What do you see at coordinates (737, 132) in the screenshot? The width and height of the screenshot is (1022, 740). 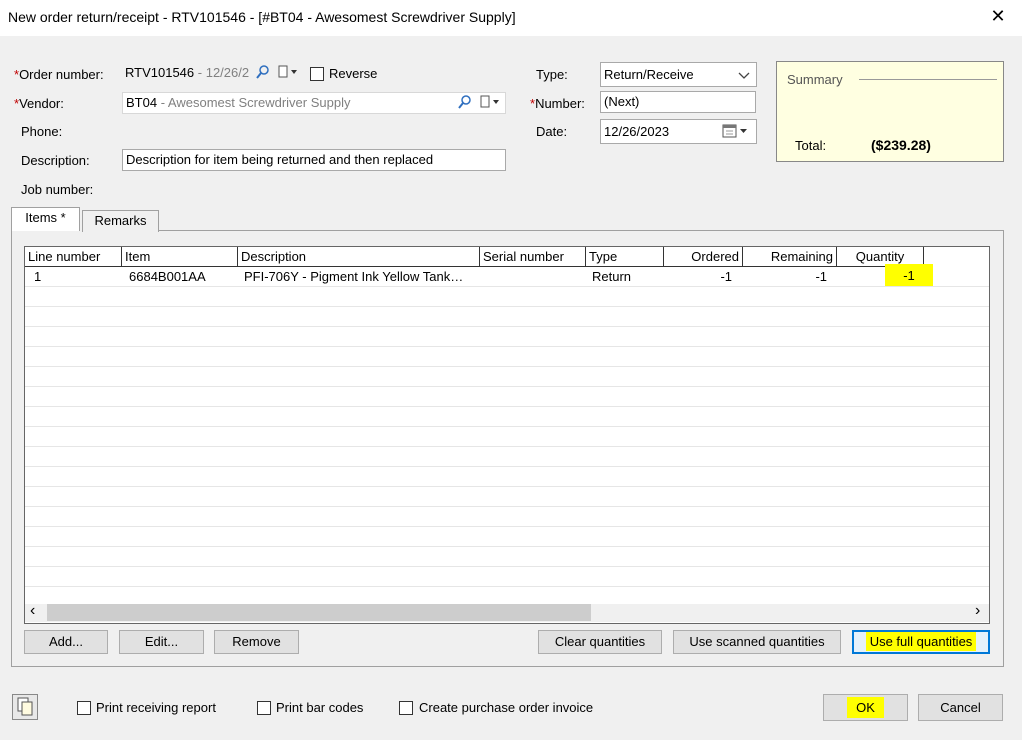 I see `calendar-icon` at bounding box center [737, 132].